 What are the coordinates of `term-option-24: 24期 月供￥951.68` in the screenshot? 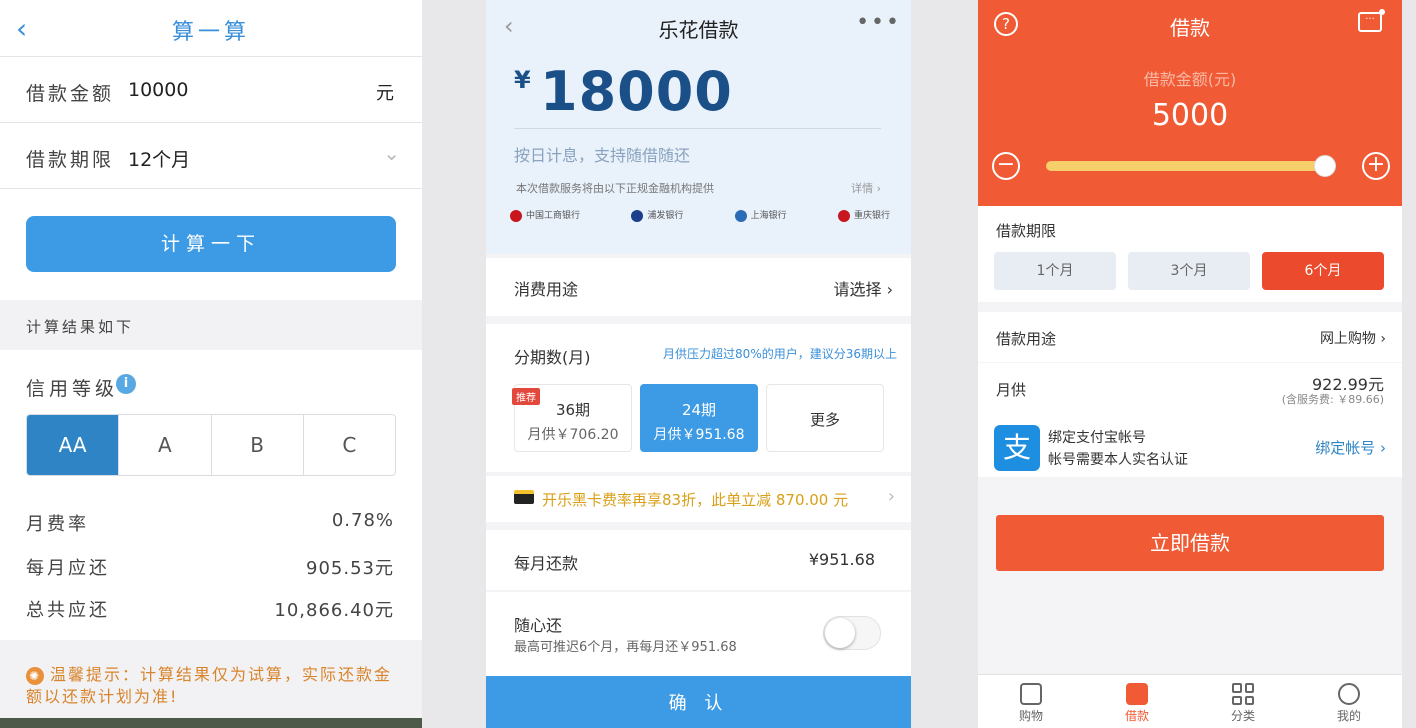 It's located at (699, 418).